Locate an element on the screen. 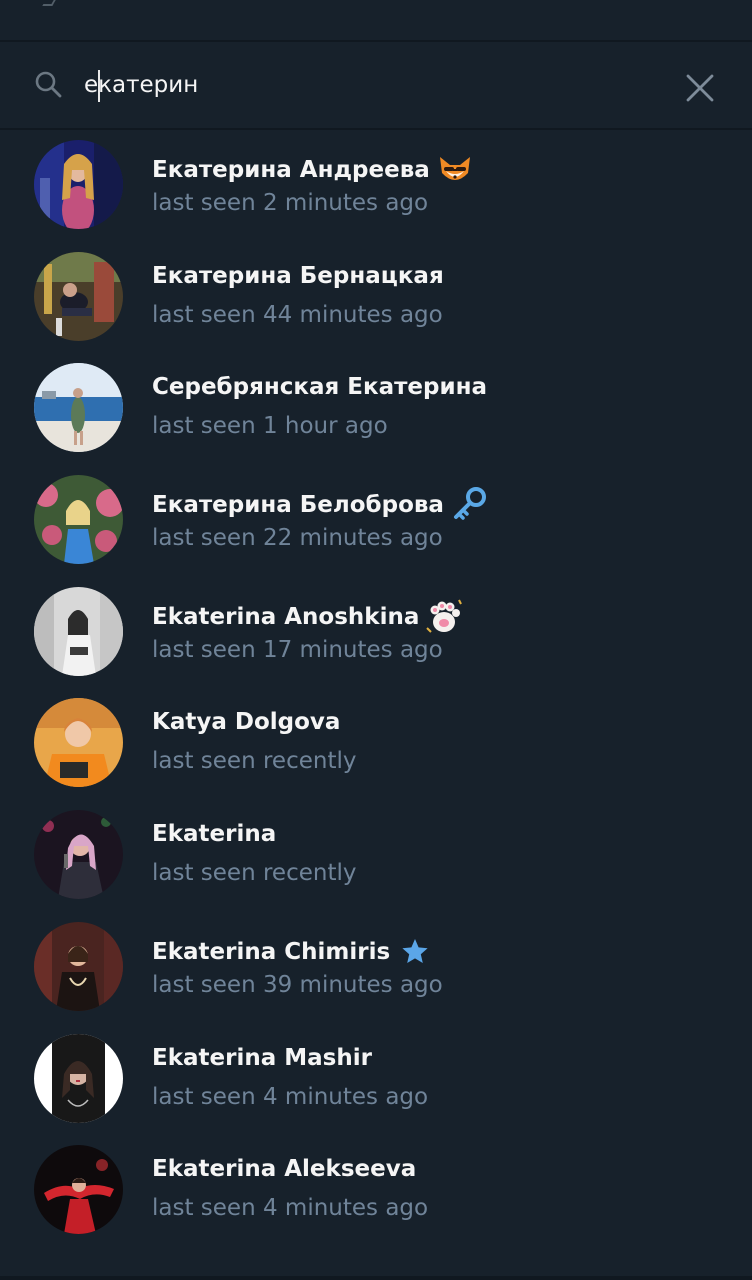 This screenshot has width=752, height=1280. contact-name: Серебрянская Екатерина is located at coordinates (319, 387).